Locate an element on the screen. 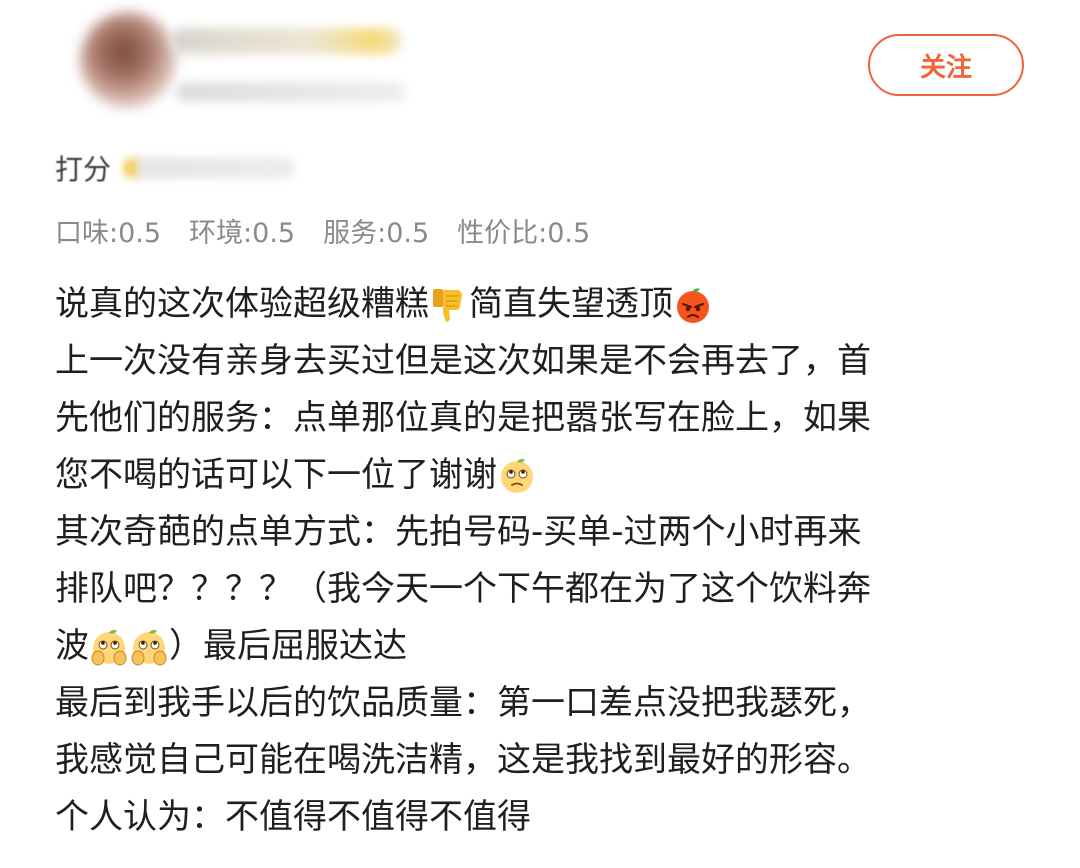 Image resolution: width=1080 pixels, height=868 pixels. score-environment: 环境:0.5 is located at coordinates (242, 233).